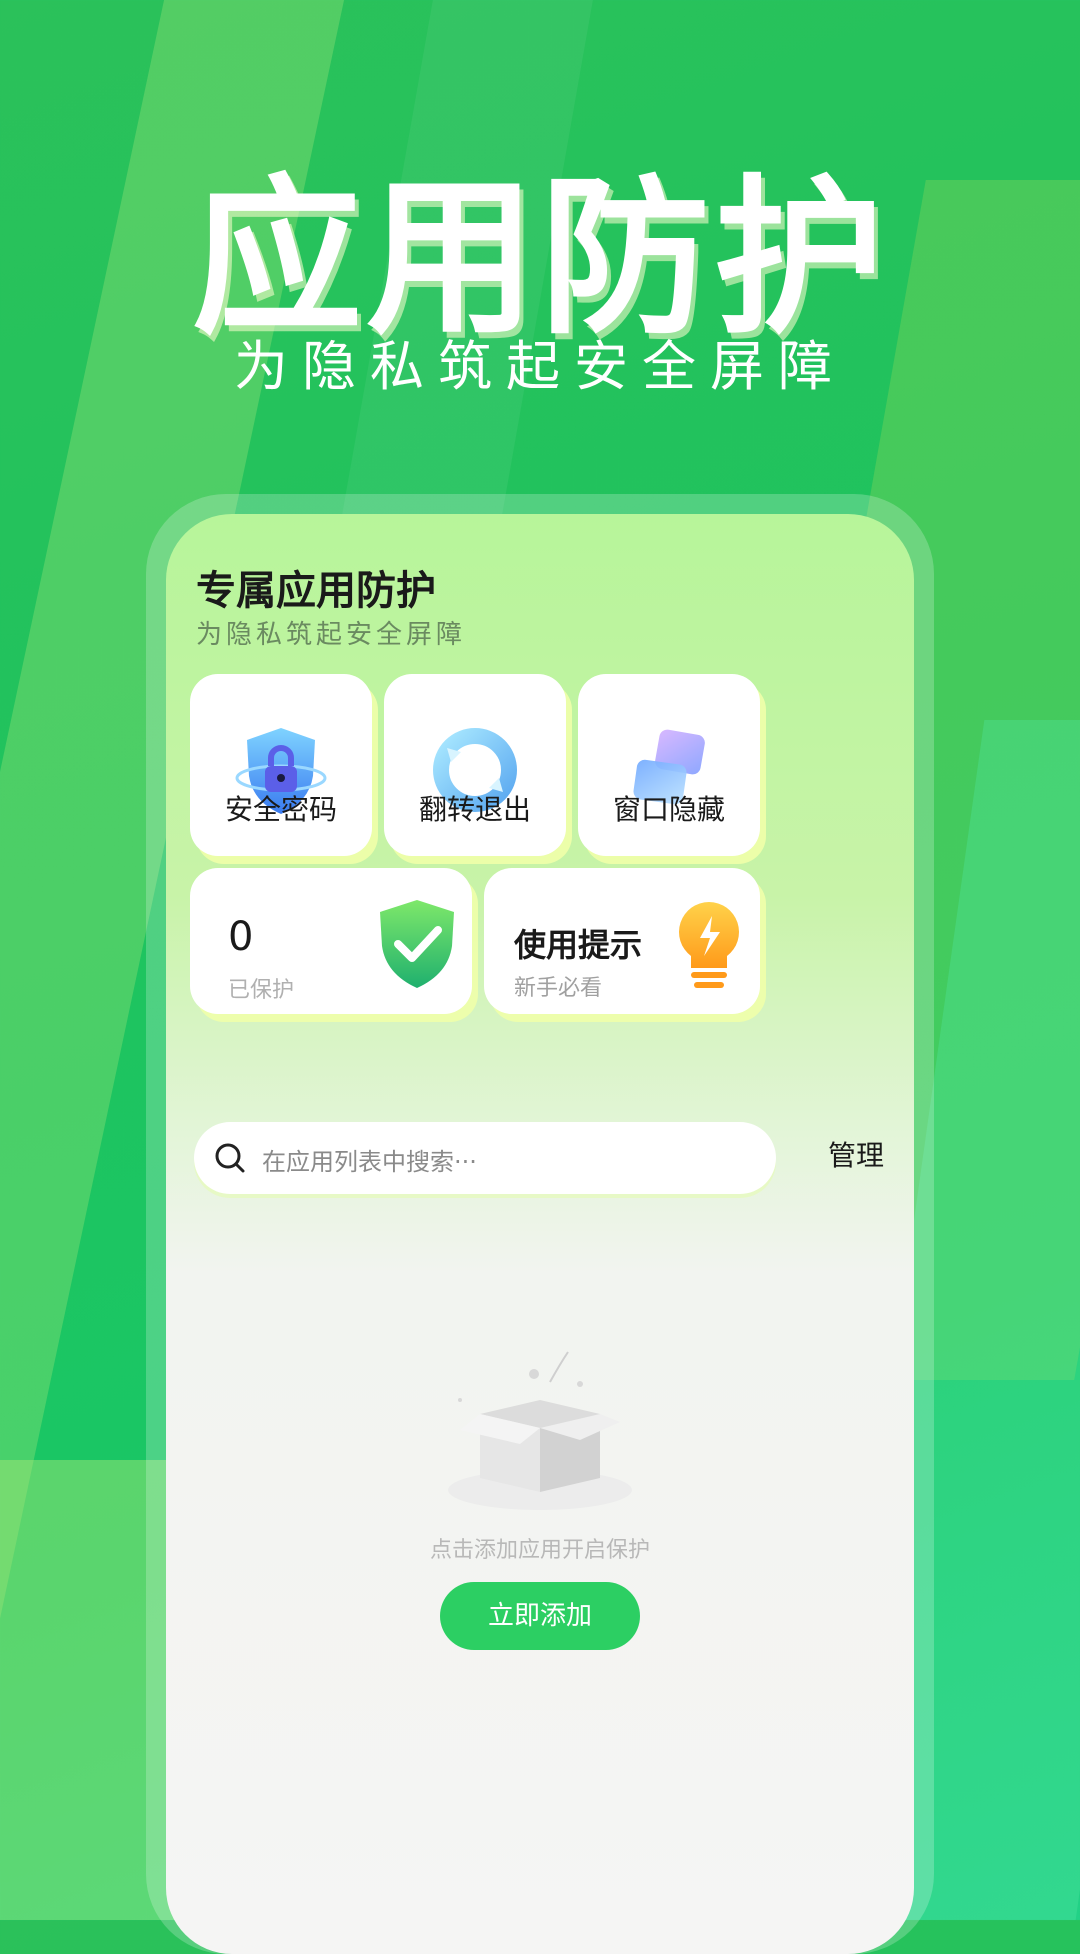 The width and height of the screenshot is (1080, 1954). What do you see at coordinates (331, 941) in the screenshot?
I see `protected-count-card: 0 已保护` at bounding box center [331, 941].